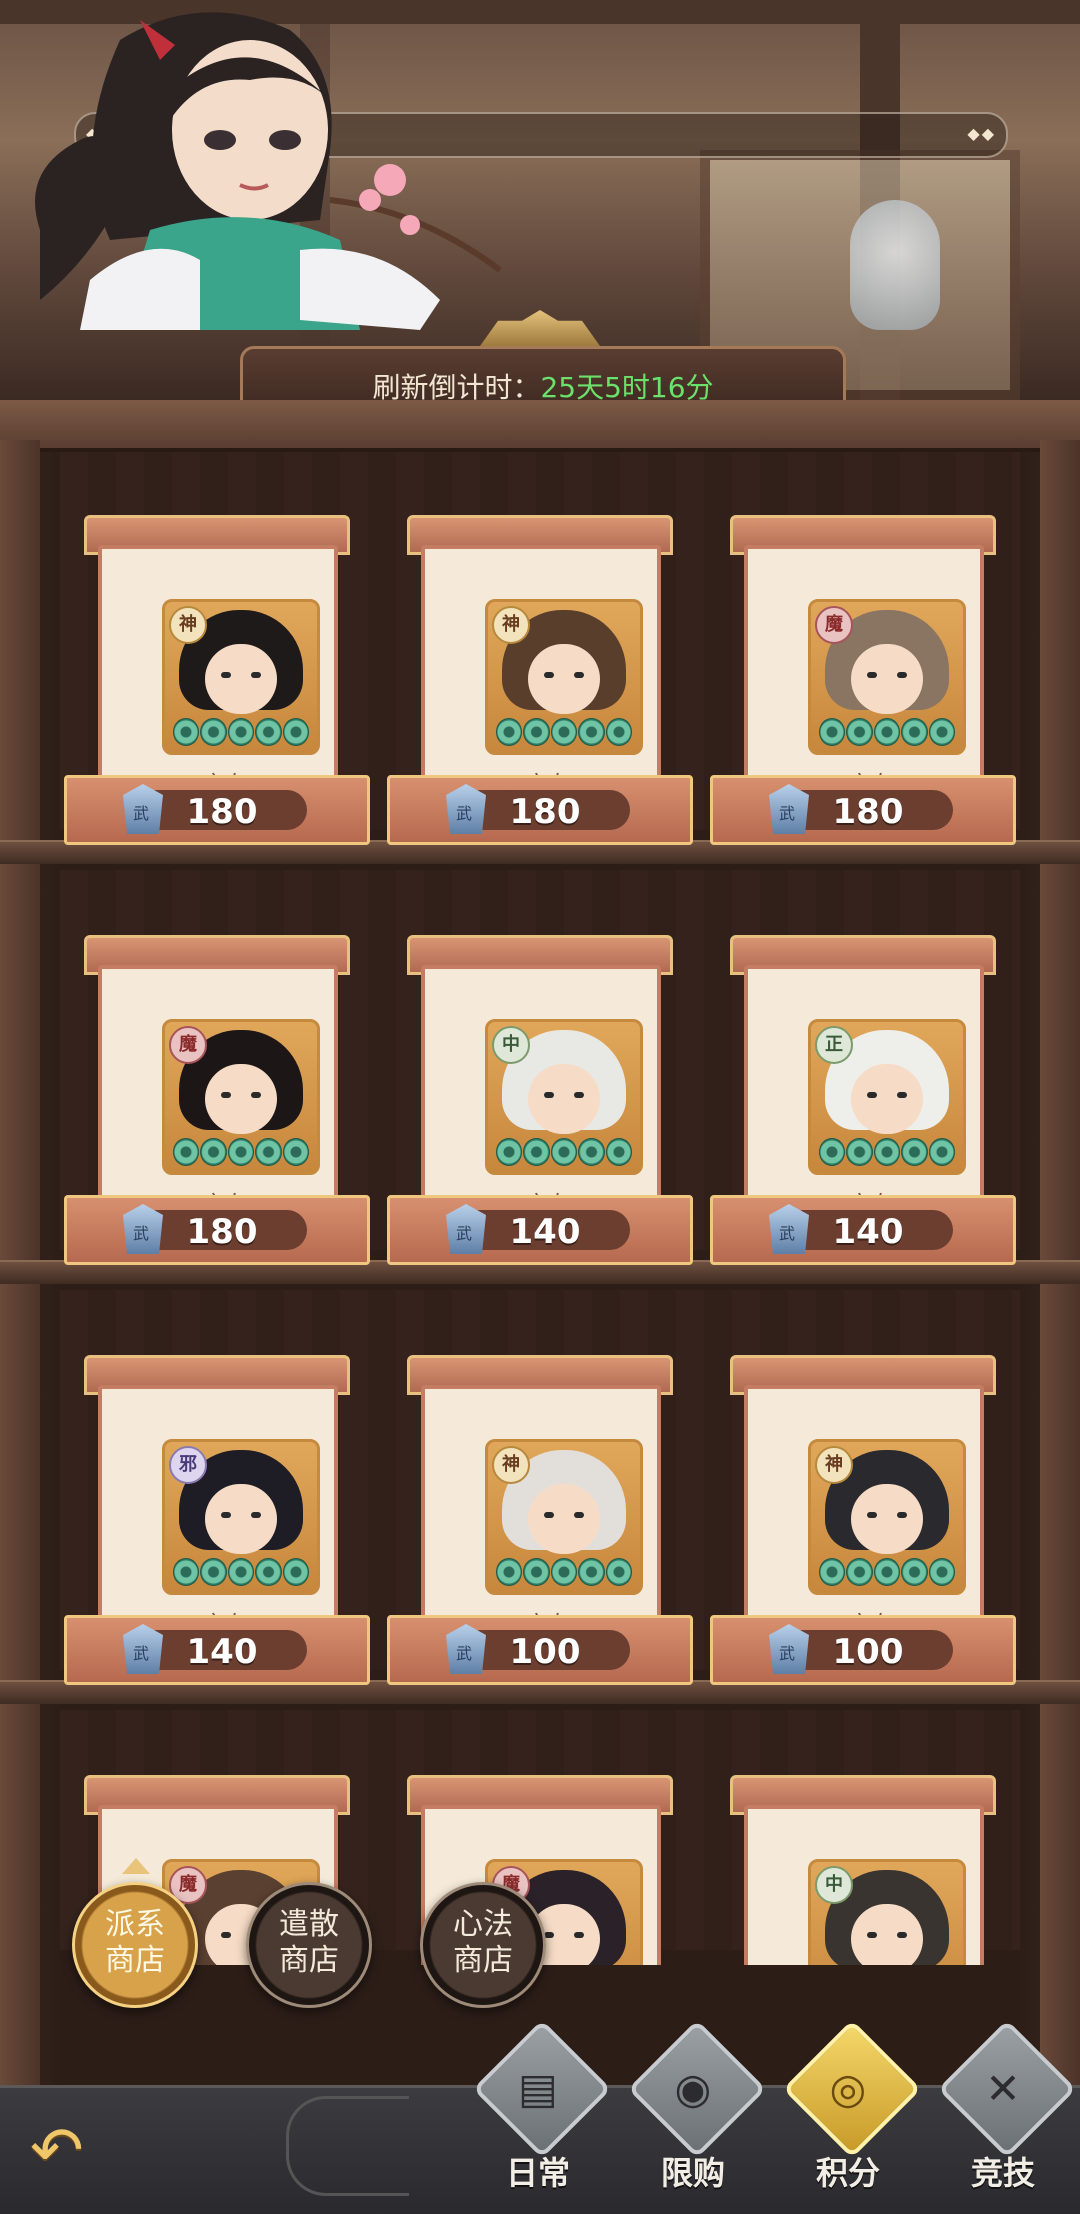  Describe the element at coordinates (188, 1465) in the screenshot. I see `faction-badge: 邪` at that location.